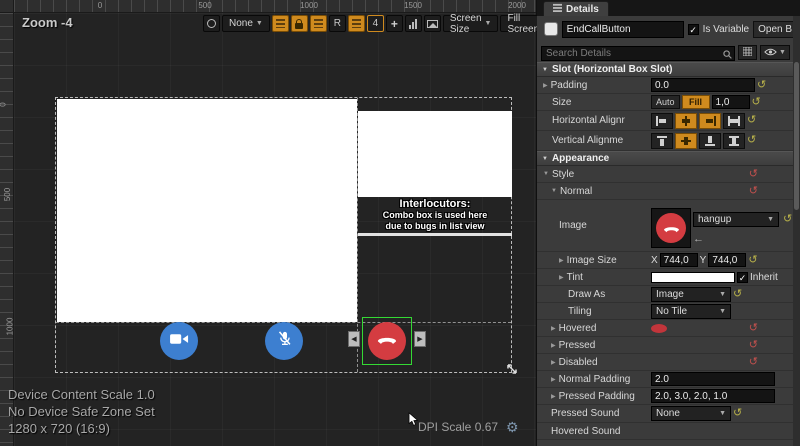 This screenshot has width=800, height=446. What do you see at coordinates (420, 339) in the screenshot?
I see `nav-right-handle: ▶` at bounding box center [420, 339].